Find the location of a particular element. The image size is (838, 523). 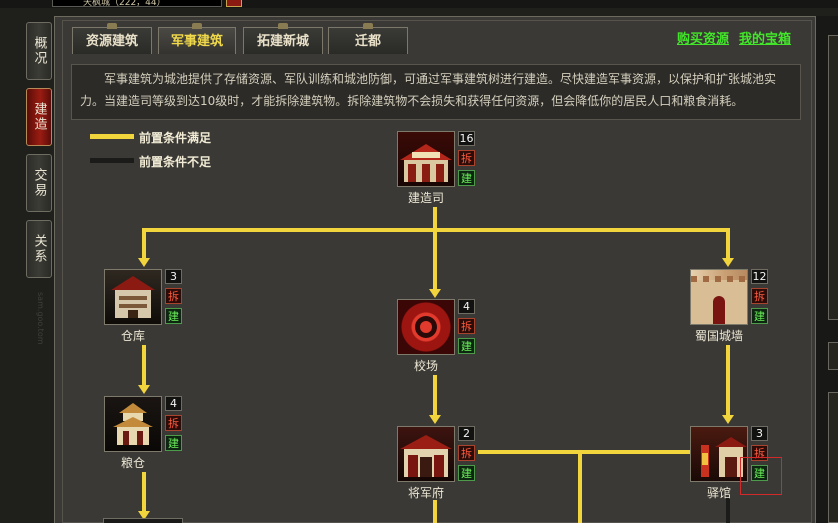

building-name: 粮仓 is located at coordinates (132, 463).